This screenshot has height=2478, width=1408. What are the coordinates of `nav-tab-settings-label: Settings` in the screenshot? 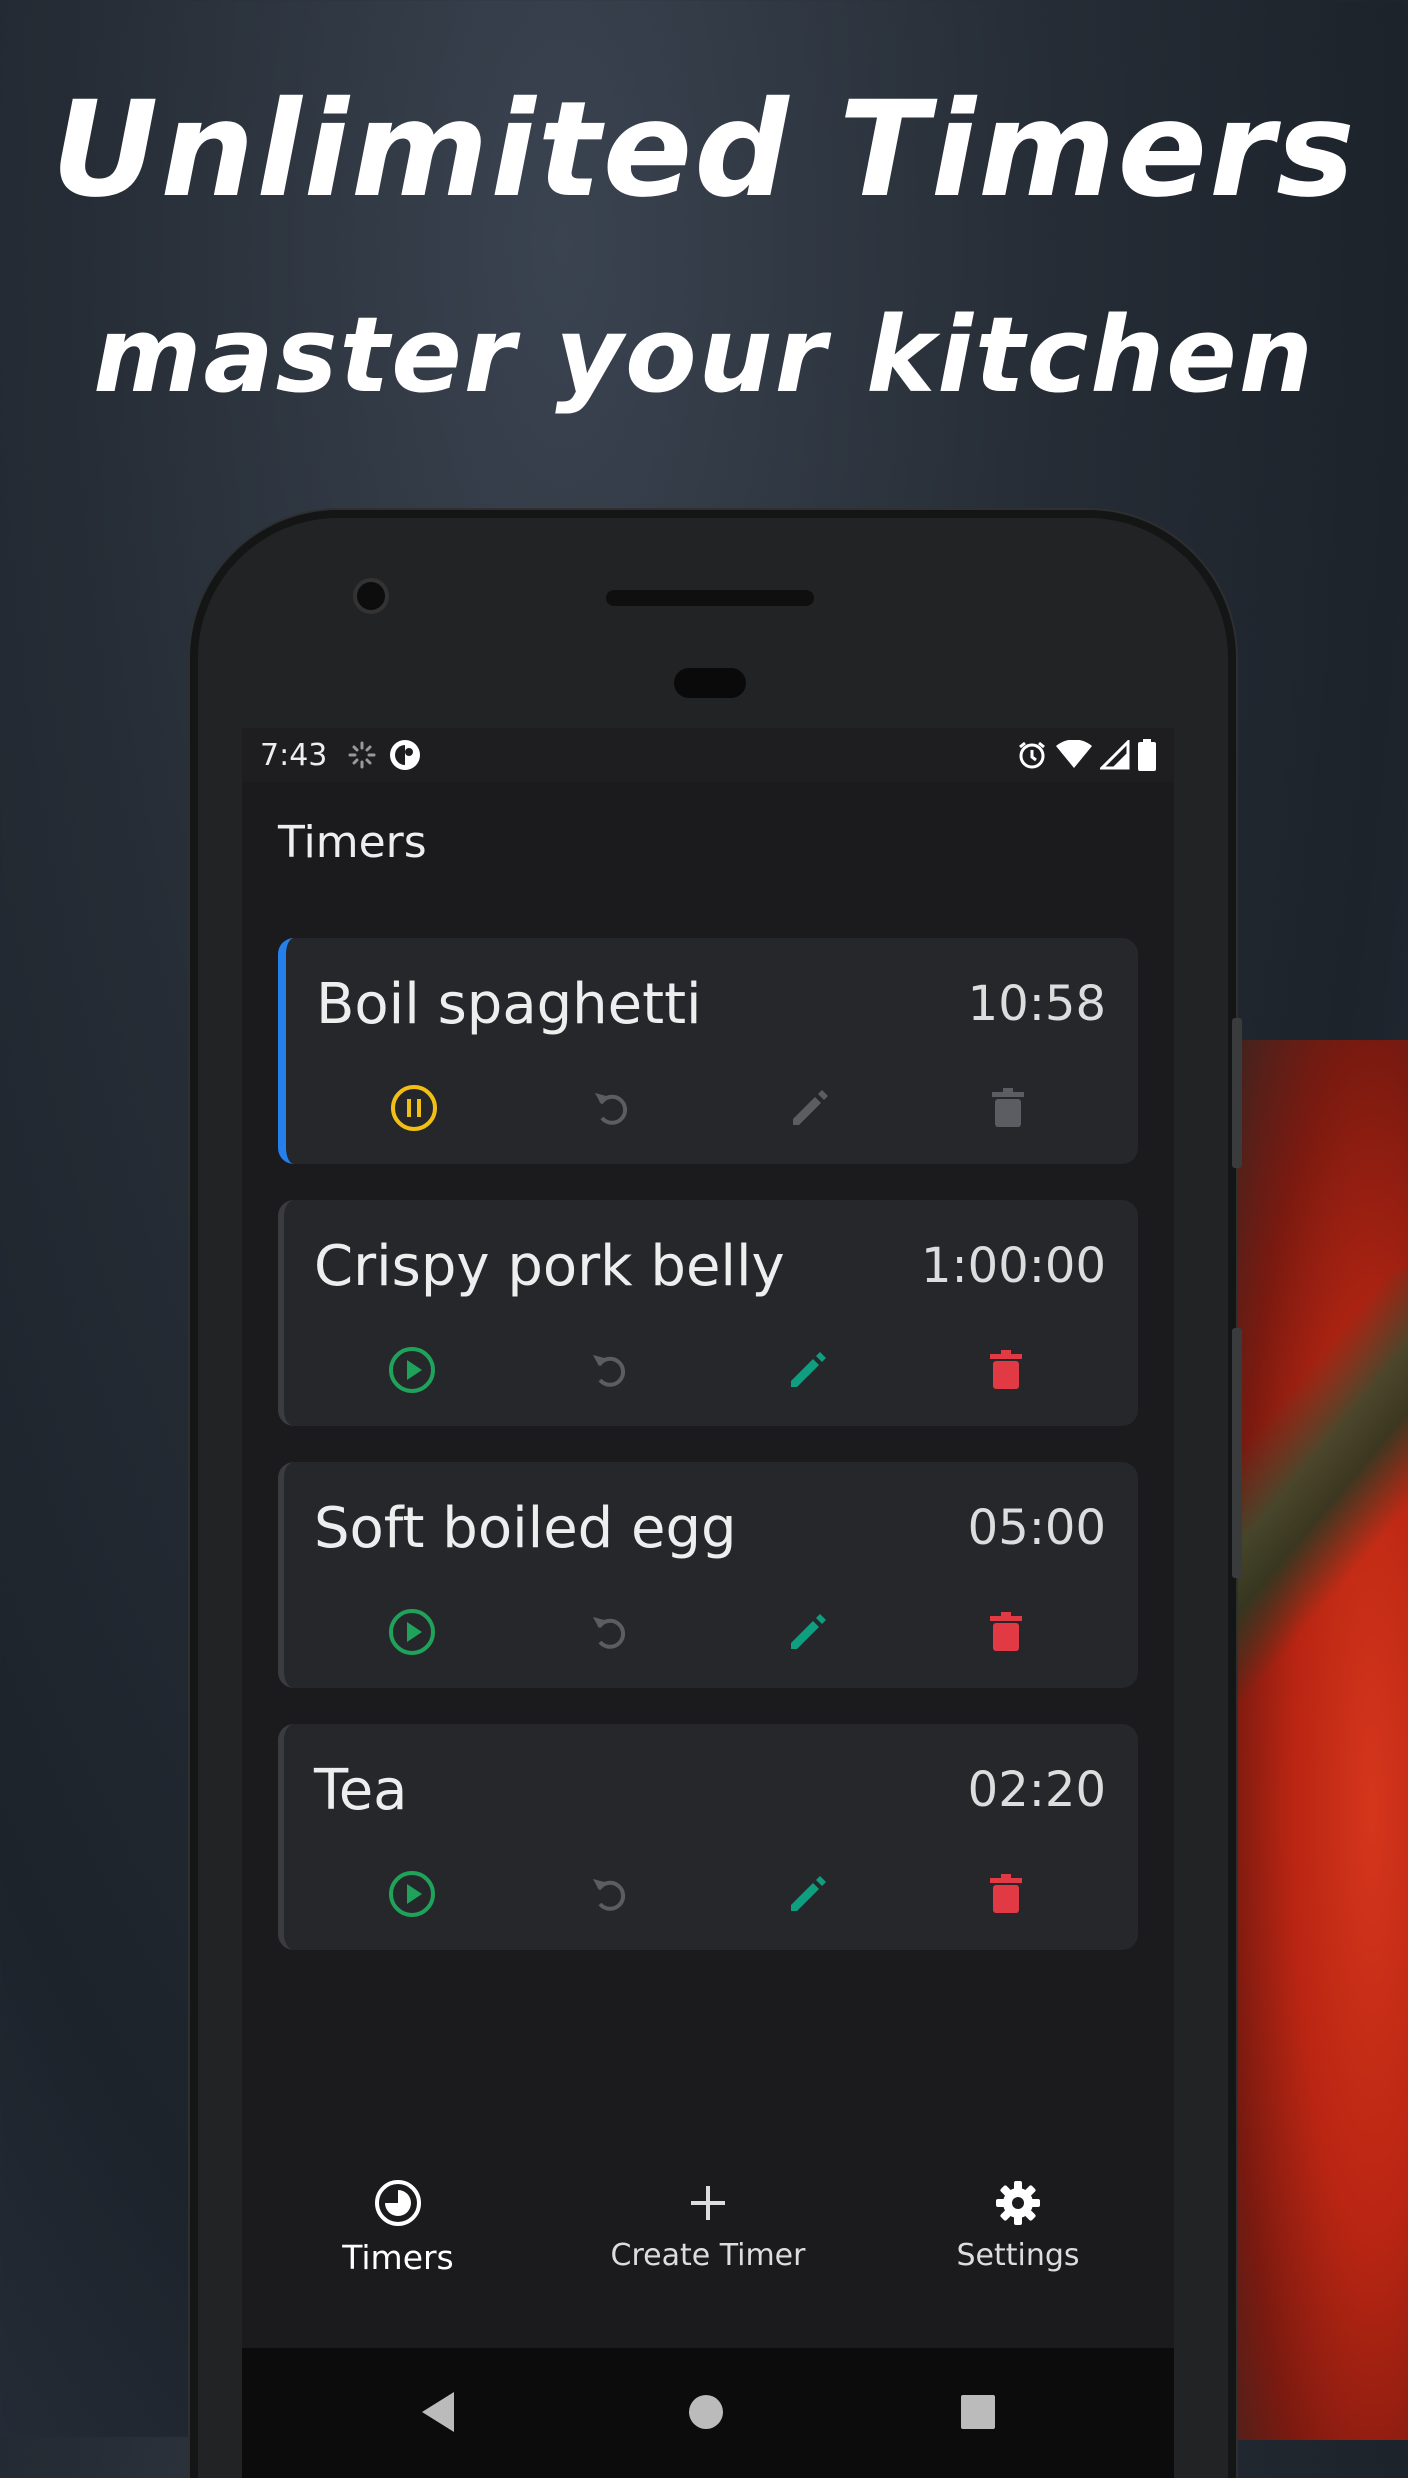 It's located at (1018, 2255).